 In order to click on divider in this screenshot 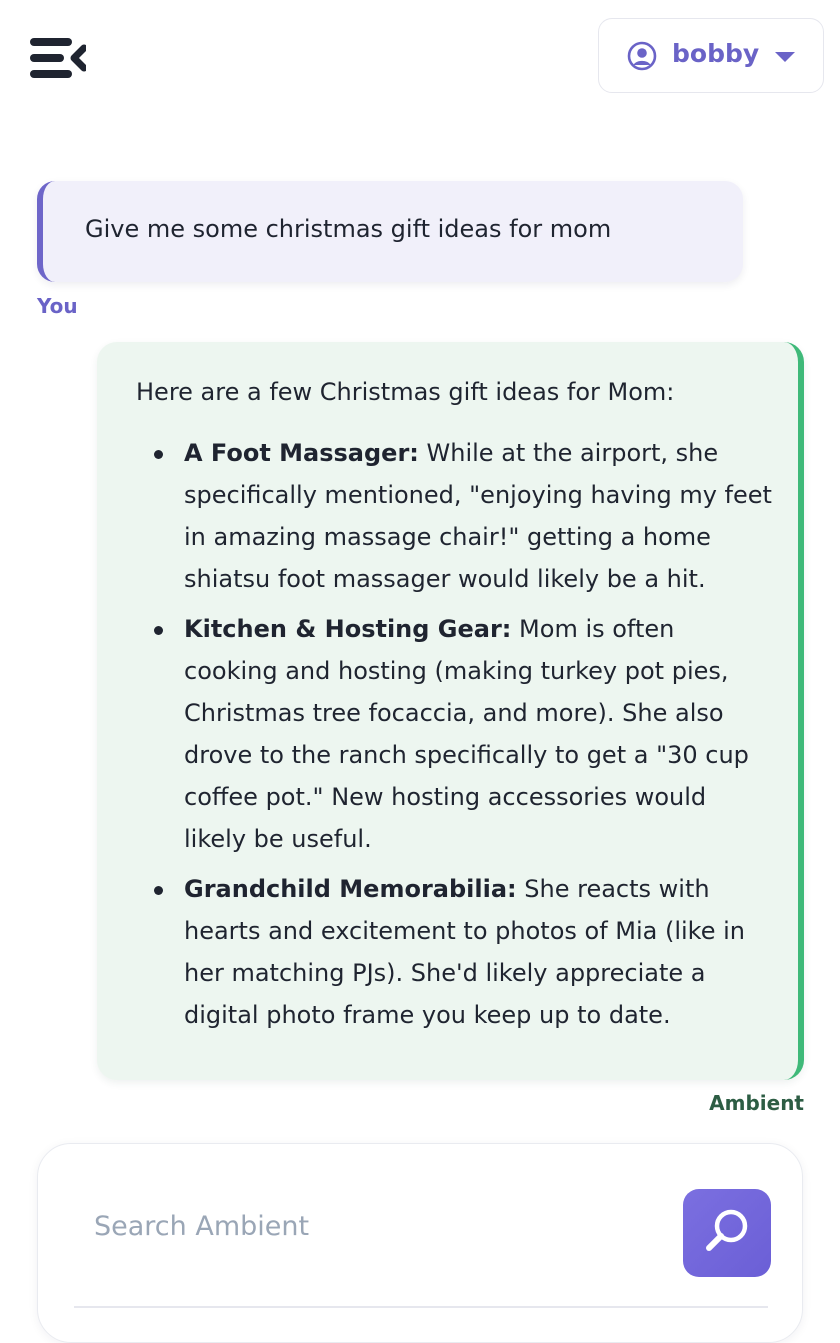, I will do `click(421, 1307)`.